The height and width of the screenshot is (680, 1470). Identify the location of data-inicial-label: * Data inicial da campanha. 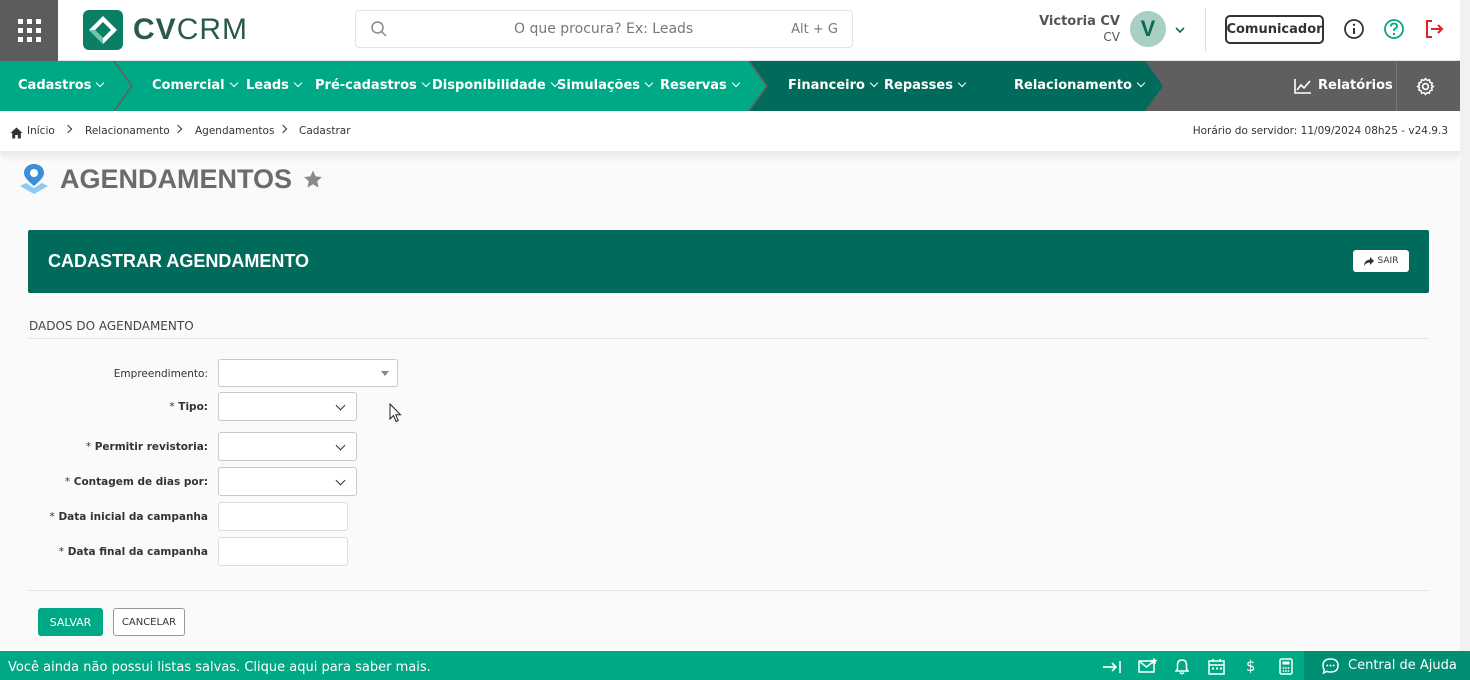
(128, 517).